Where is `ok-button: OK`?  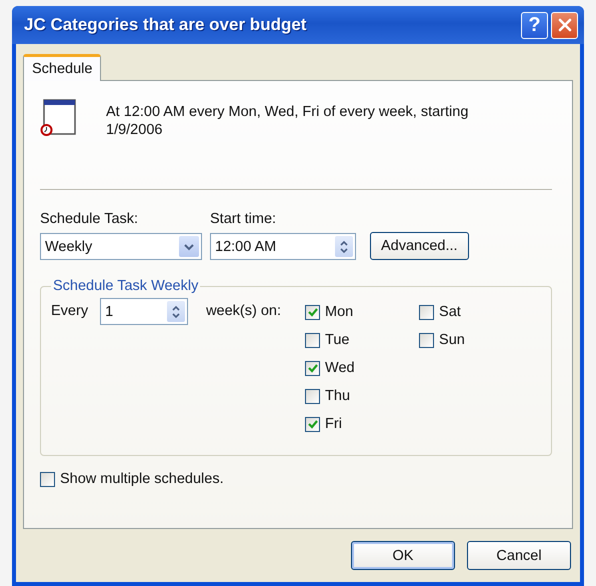 ok-button: OK is located at coordinates (403, 555).